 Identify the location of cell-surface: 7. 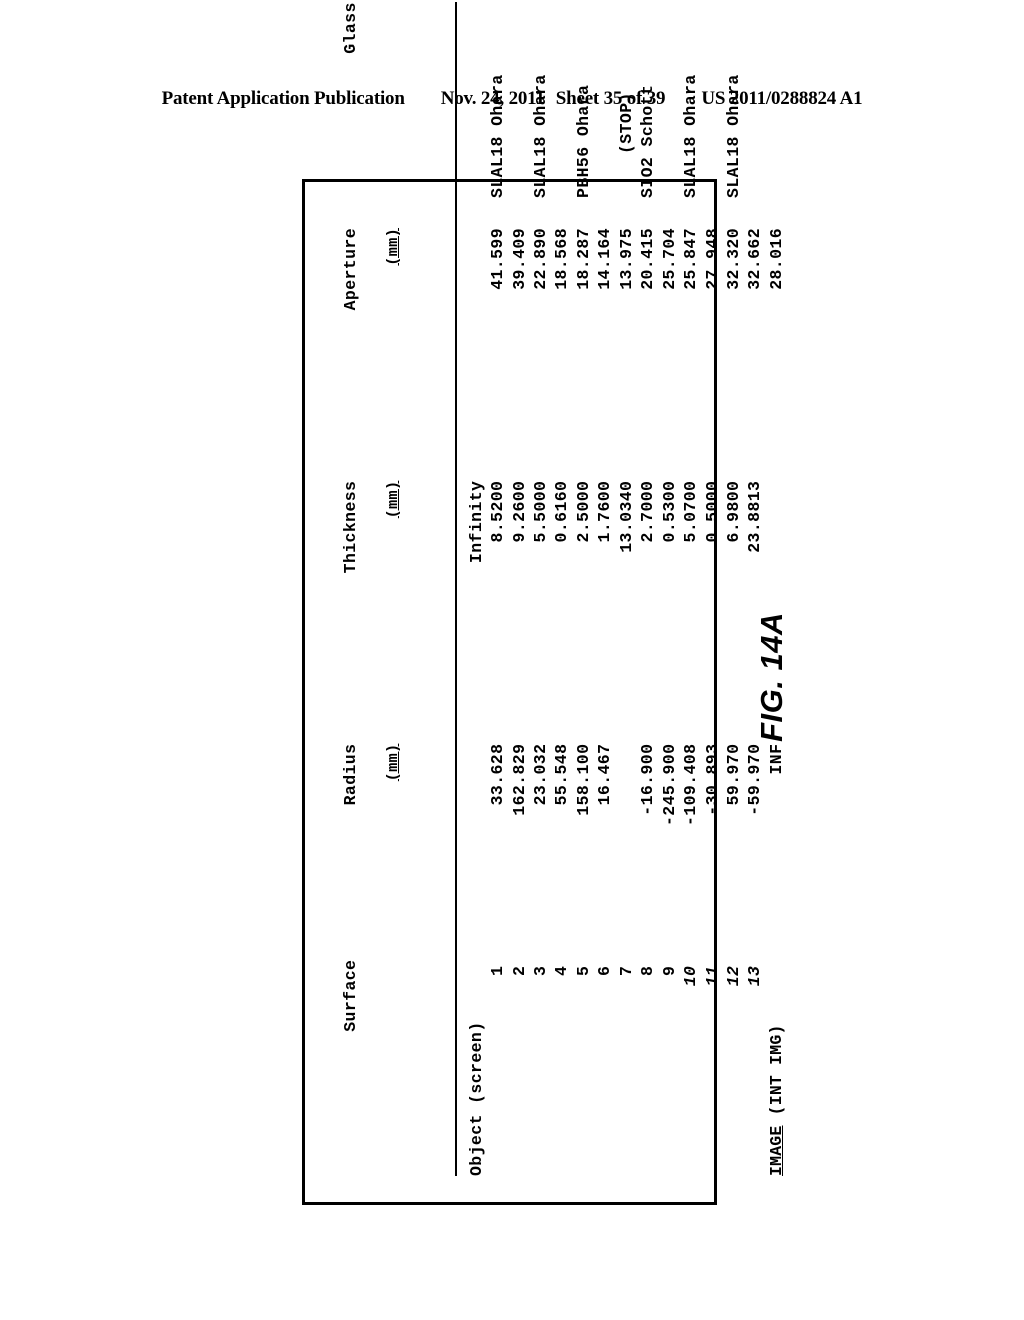
(626, 1063).